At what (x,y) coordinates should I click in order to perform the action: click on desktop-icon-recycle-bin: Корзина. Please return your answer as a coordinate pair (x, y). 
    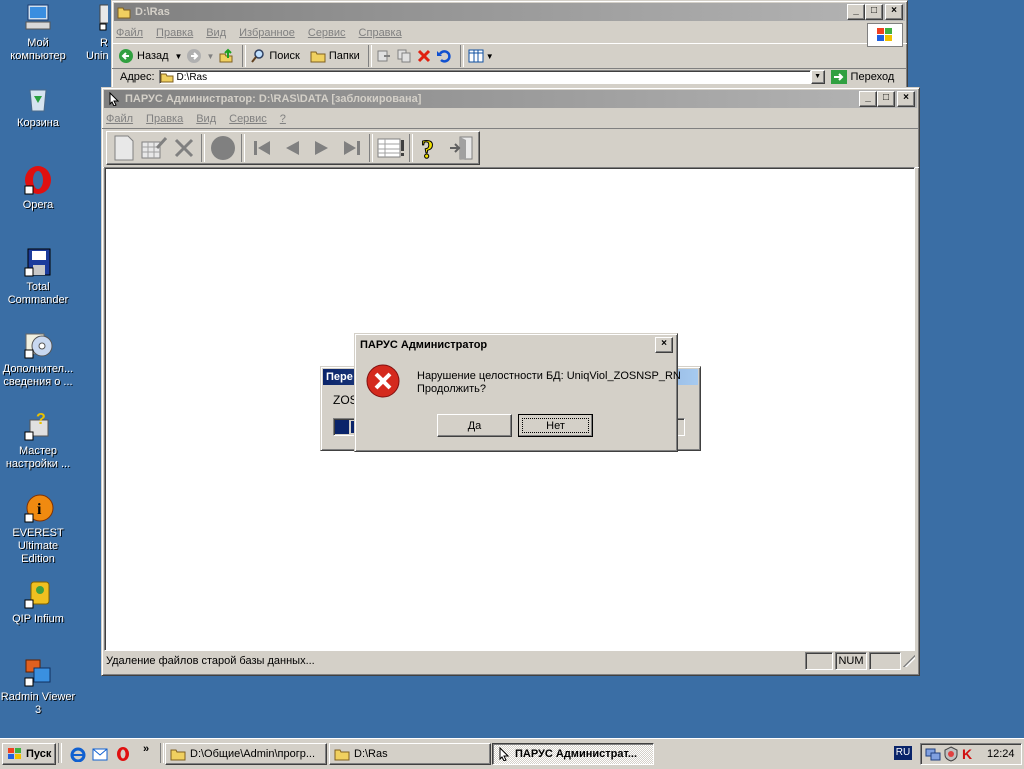
    Looking at the image, I should click on (38, 106).